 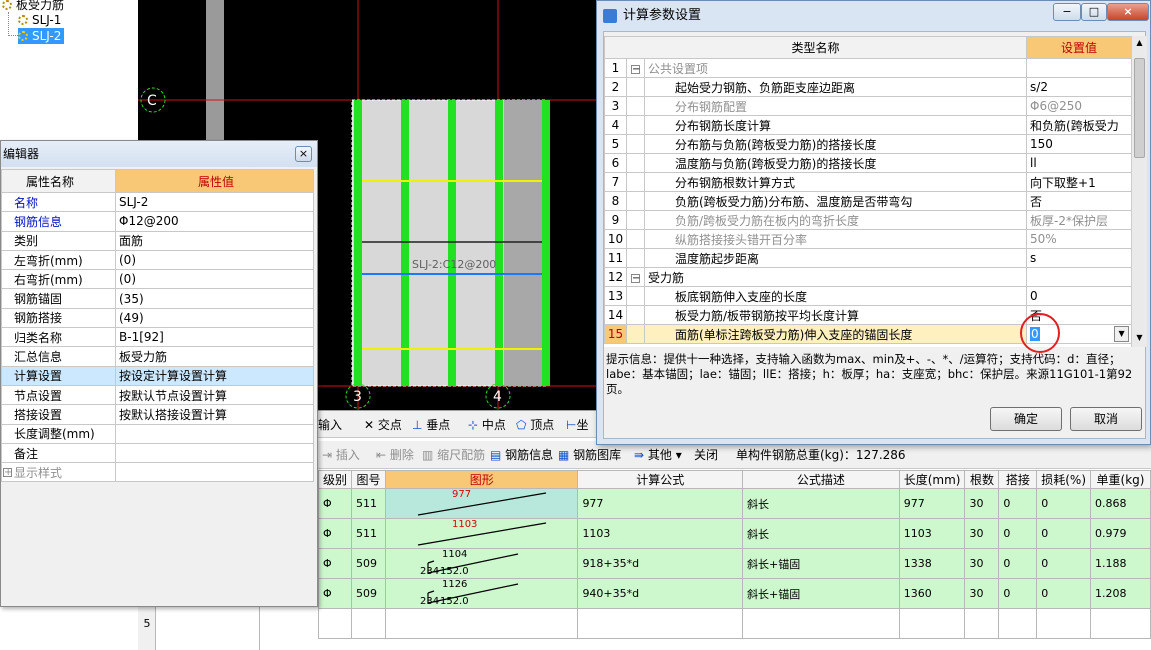 What do you see at coordinates (867, 296) in the screenshot?
I see `settings-row: 13 板底钢筋伸入支座的长度 0` at bounding box center [867, 296].